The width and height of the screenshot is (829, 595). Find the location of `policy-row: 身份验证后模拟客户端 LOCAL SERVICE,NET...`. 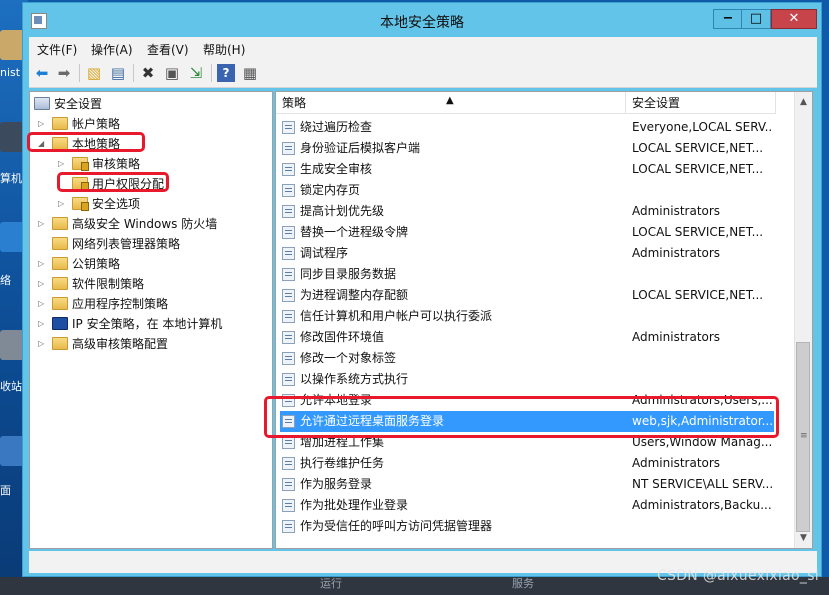

policy-row: 身份验证后模拟客户端 LOCAL SERVICE,NET... is located at coordinates (527, 148).